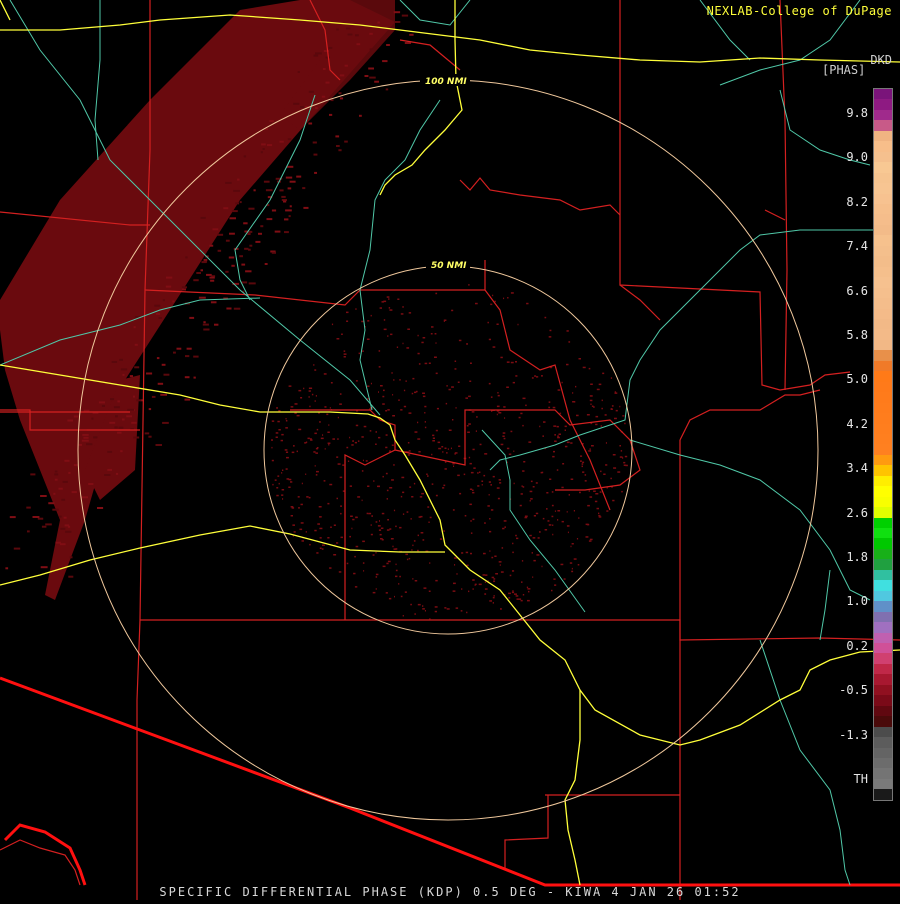 The image size is (900, 904). Describe the element at coordinates (857, 113) in the screenshot. I see `legend-tick-label: 9.8` at that location.